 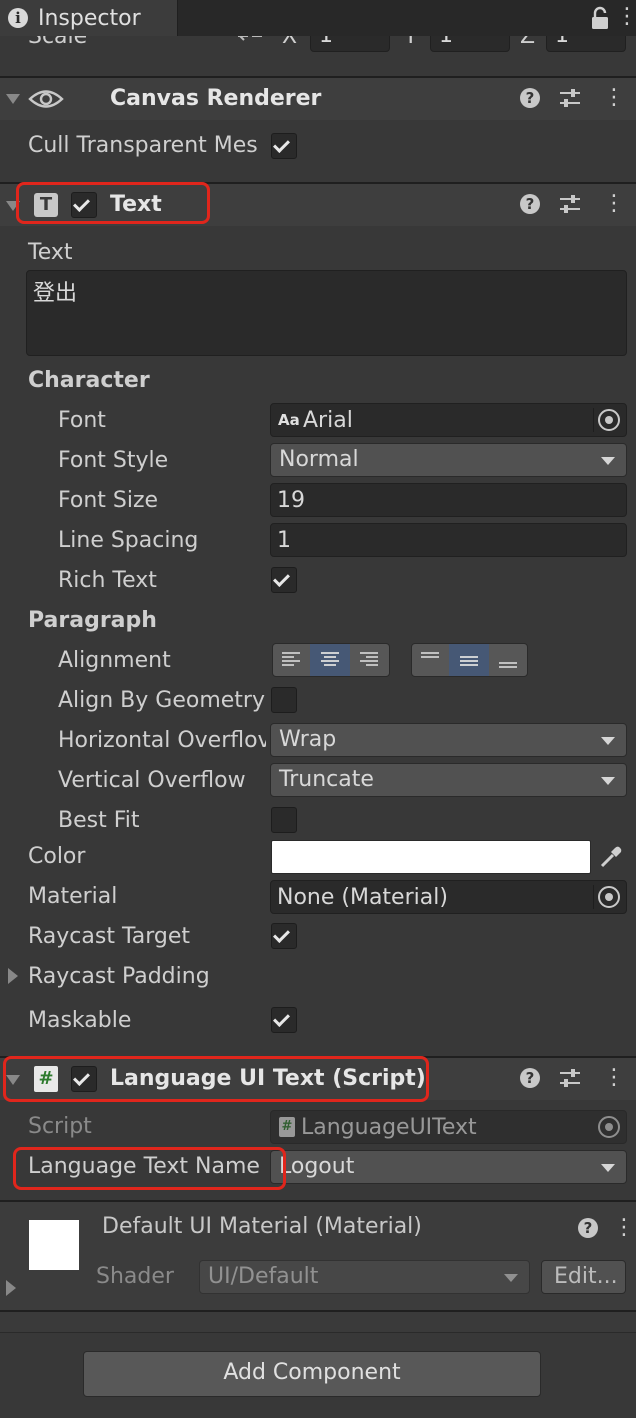 I want to click on raycast-target-checkbox, so click(x=284, y=936).